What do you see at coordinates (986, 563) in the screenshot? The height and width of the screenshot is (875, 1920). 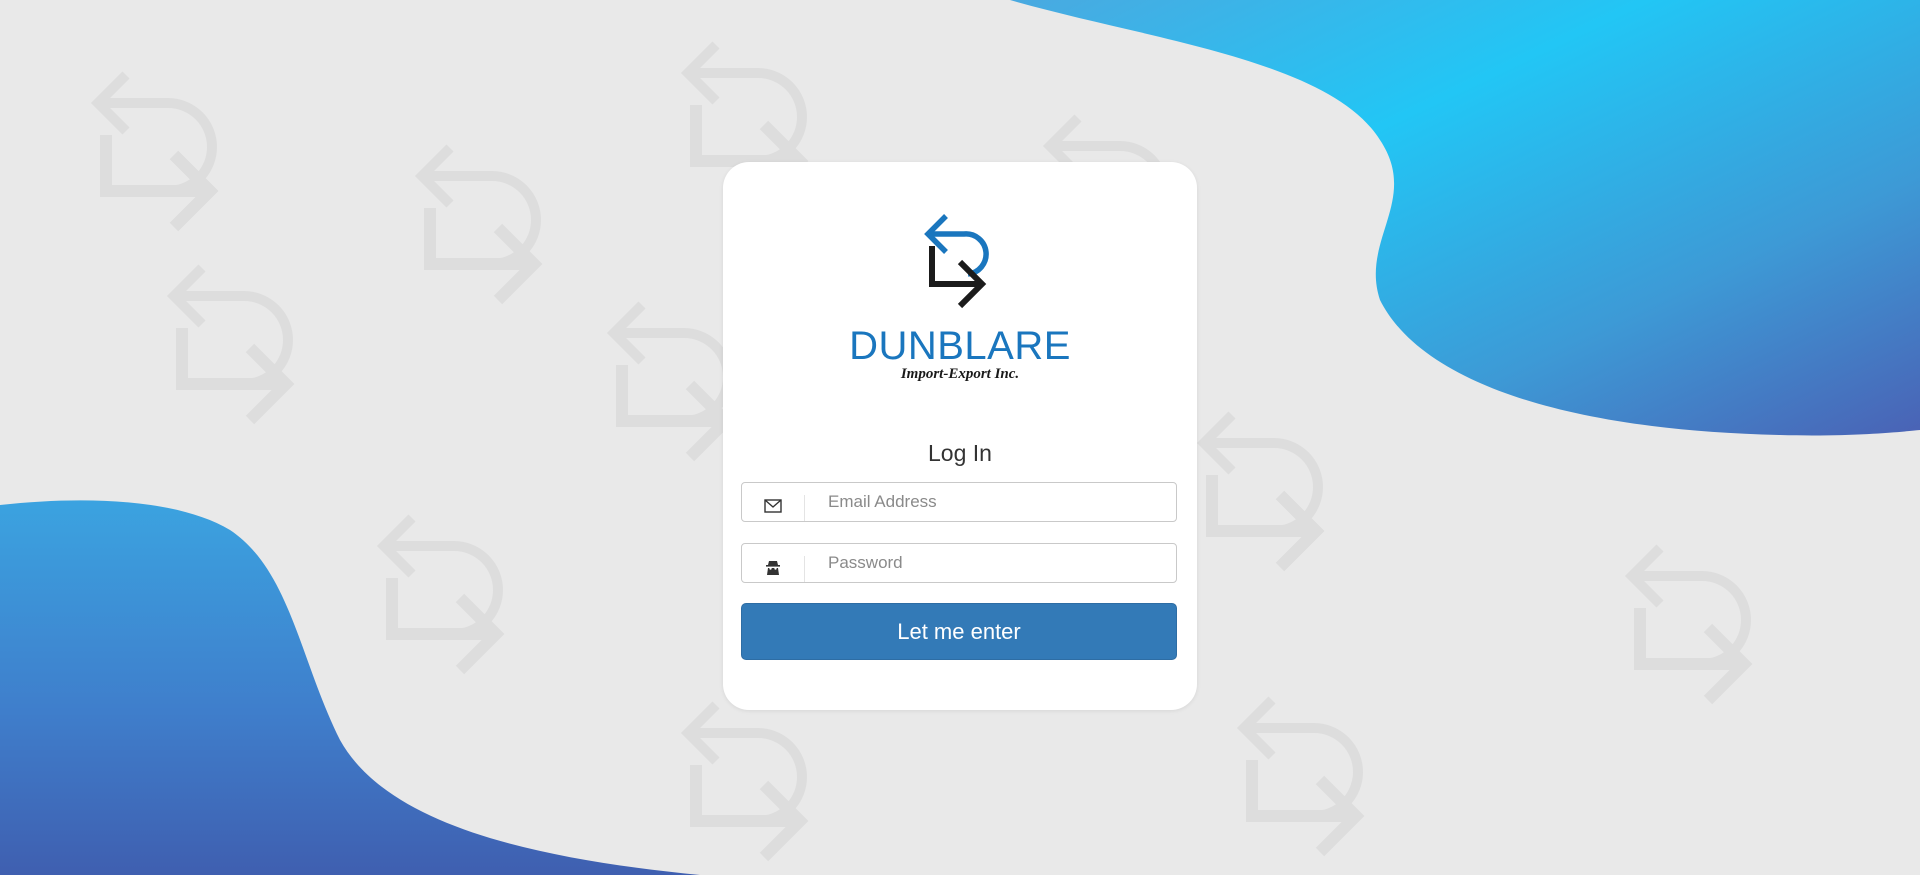 I see `password-input` at bounding box center [986, 563].